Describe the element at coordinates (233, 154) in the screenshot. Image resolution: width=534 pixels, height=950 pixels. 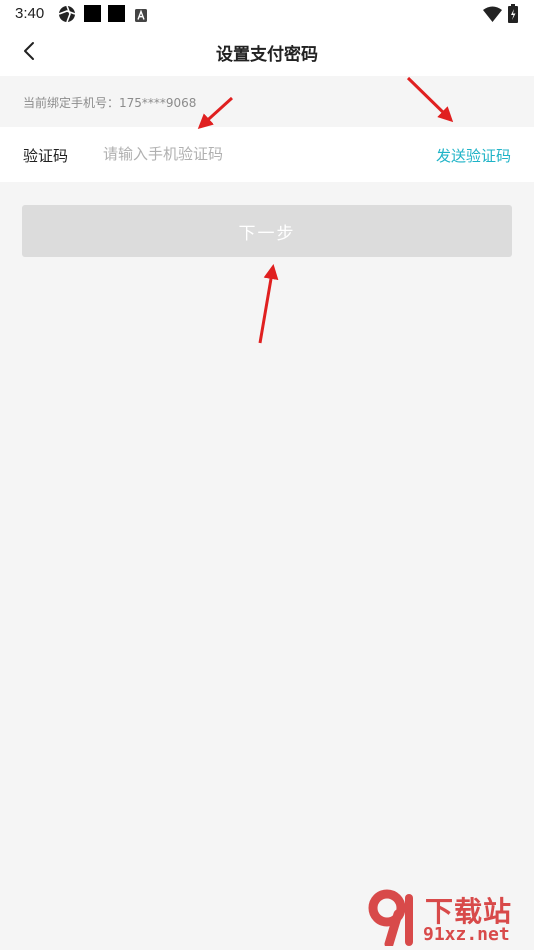
I see `verification-code-input` at that location.